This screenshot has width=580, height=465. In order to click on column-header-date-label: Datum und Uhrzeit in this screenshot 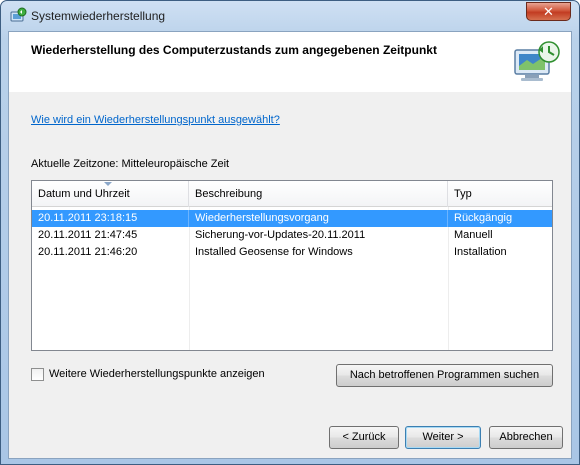, I will do `click(84, 194)`.